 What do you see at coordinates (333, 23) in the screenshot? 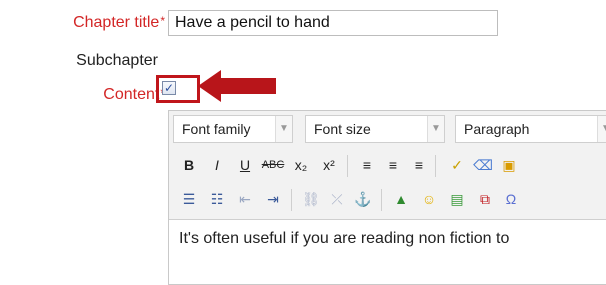
I see `chapter-title-input` at bounding box center [333, 23].